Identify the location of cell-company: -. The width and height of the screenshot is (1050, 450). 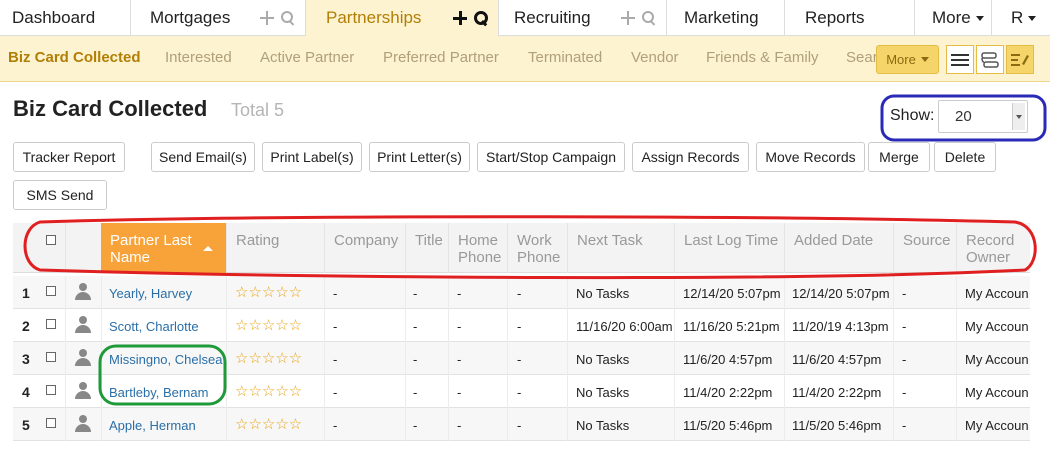
(335, 359).